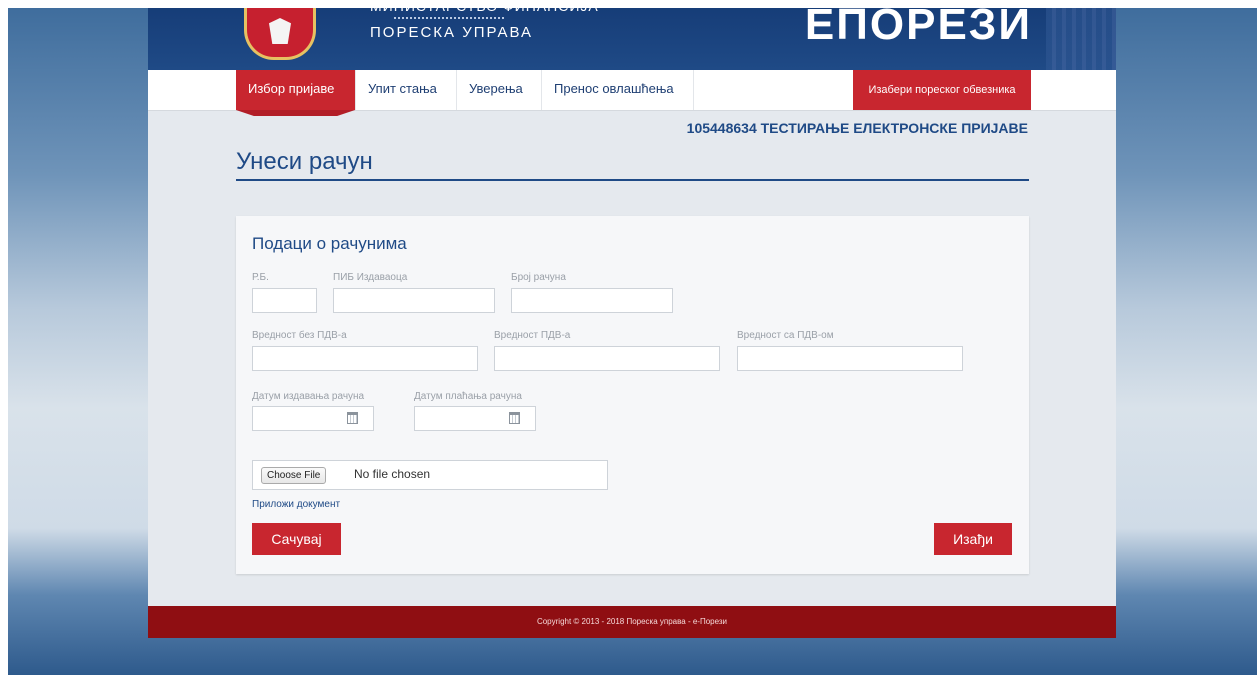 This screenshot has width=1257, height=675. Describe the element at coordinates (942, 90) in the screenshot. I see `choose-taxpayer-button: Изабери пореског обвезника` at that location.